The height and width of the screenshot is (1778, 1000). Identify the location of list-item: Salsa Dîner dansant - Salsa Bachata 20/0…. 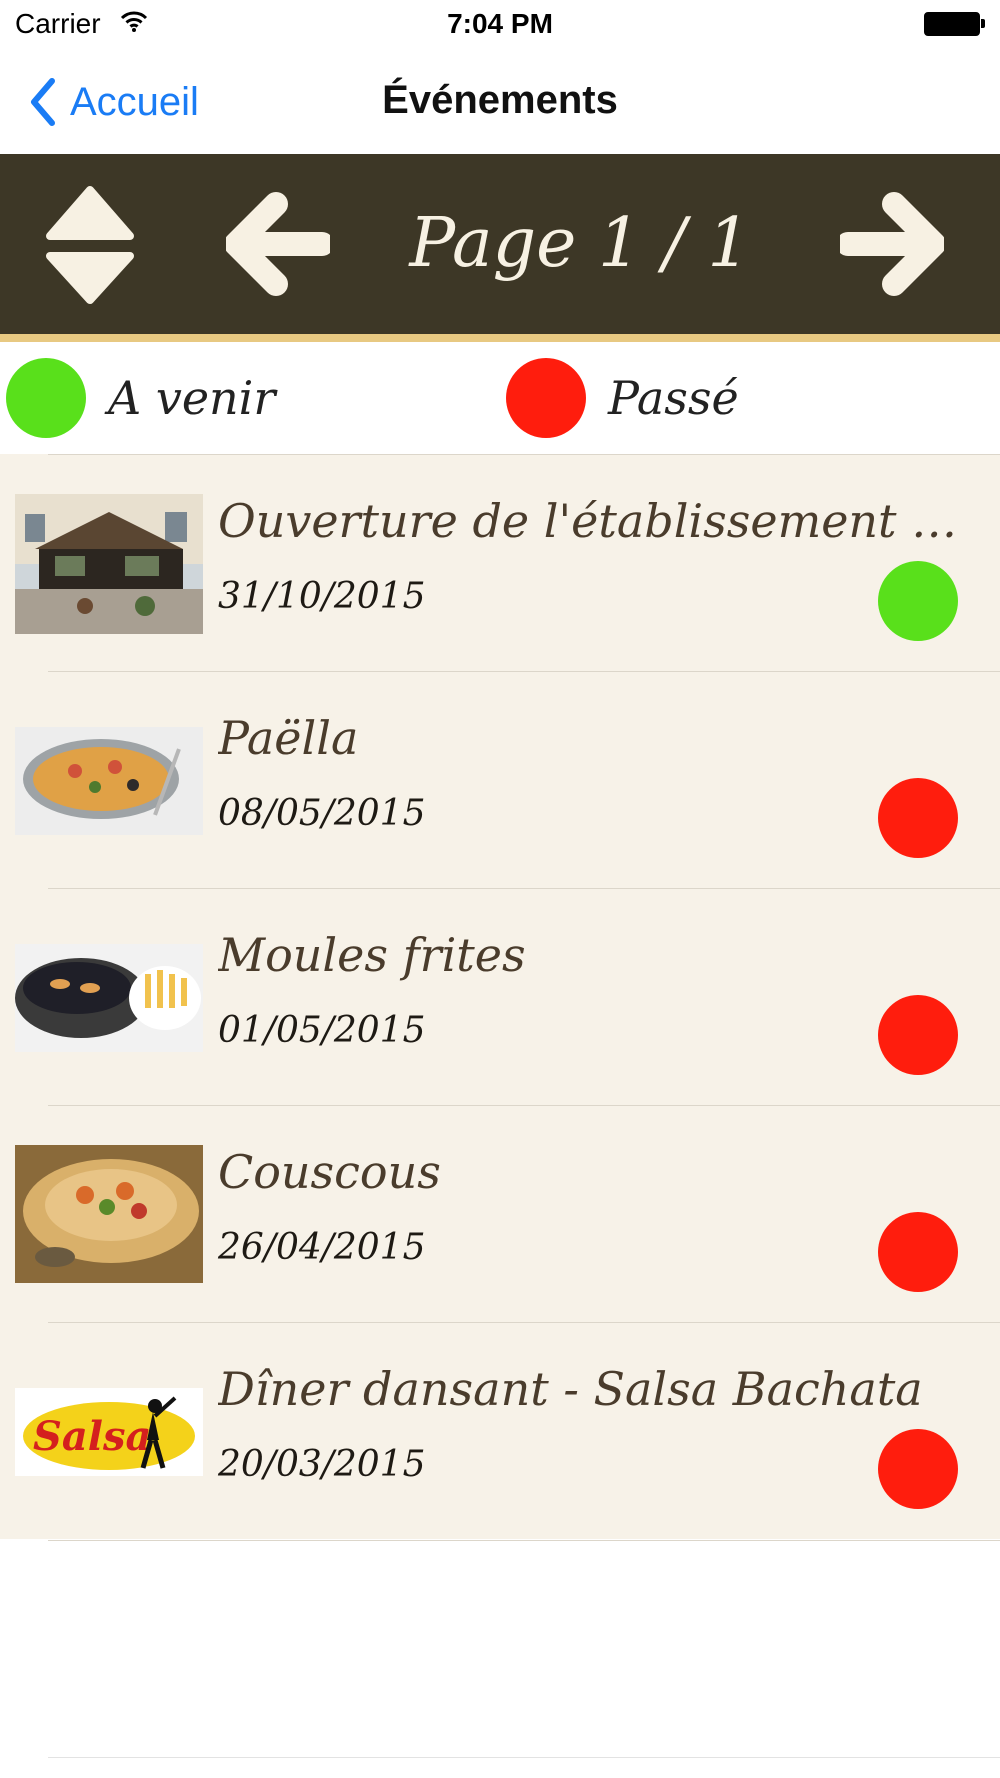
(500, 1430).